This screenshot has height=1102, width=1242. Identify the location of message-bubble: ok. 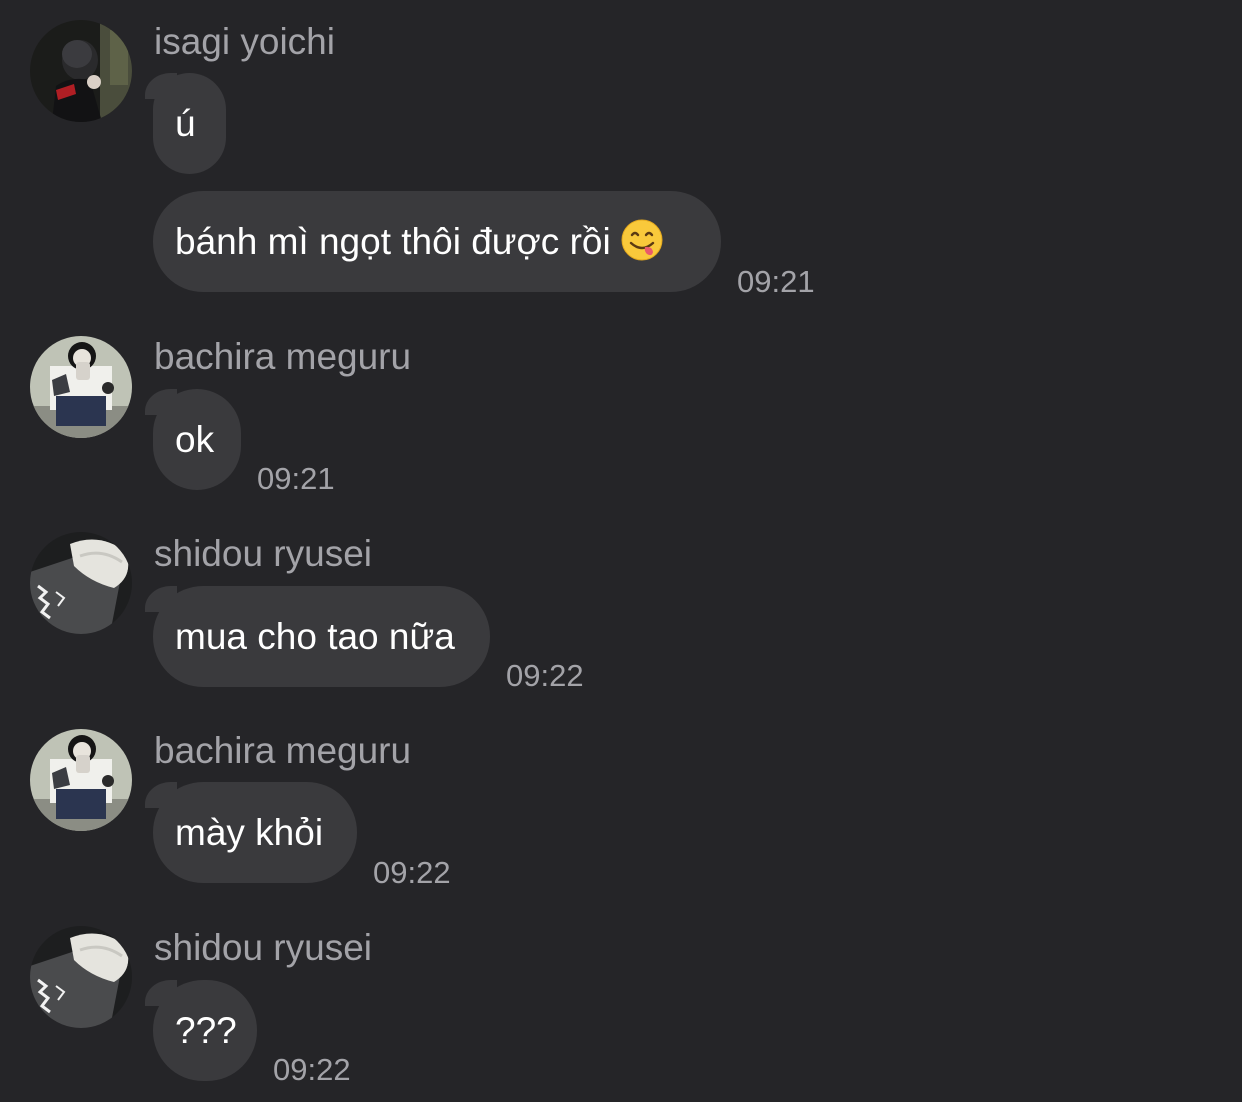
(193, 439).